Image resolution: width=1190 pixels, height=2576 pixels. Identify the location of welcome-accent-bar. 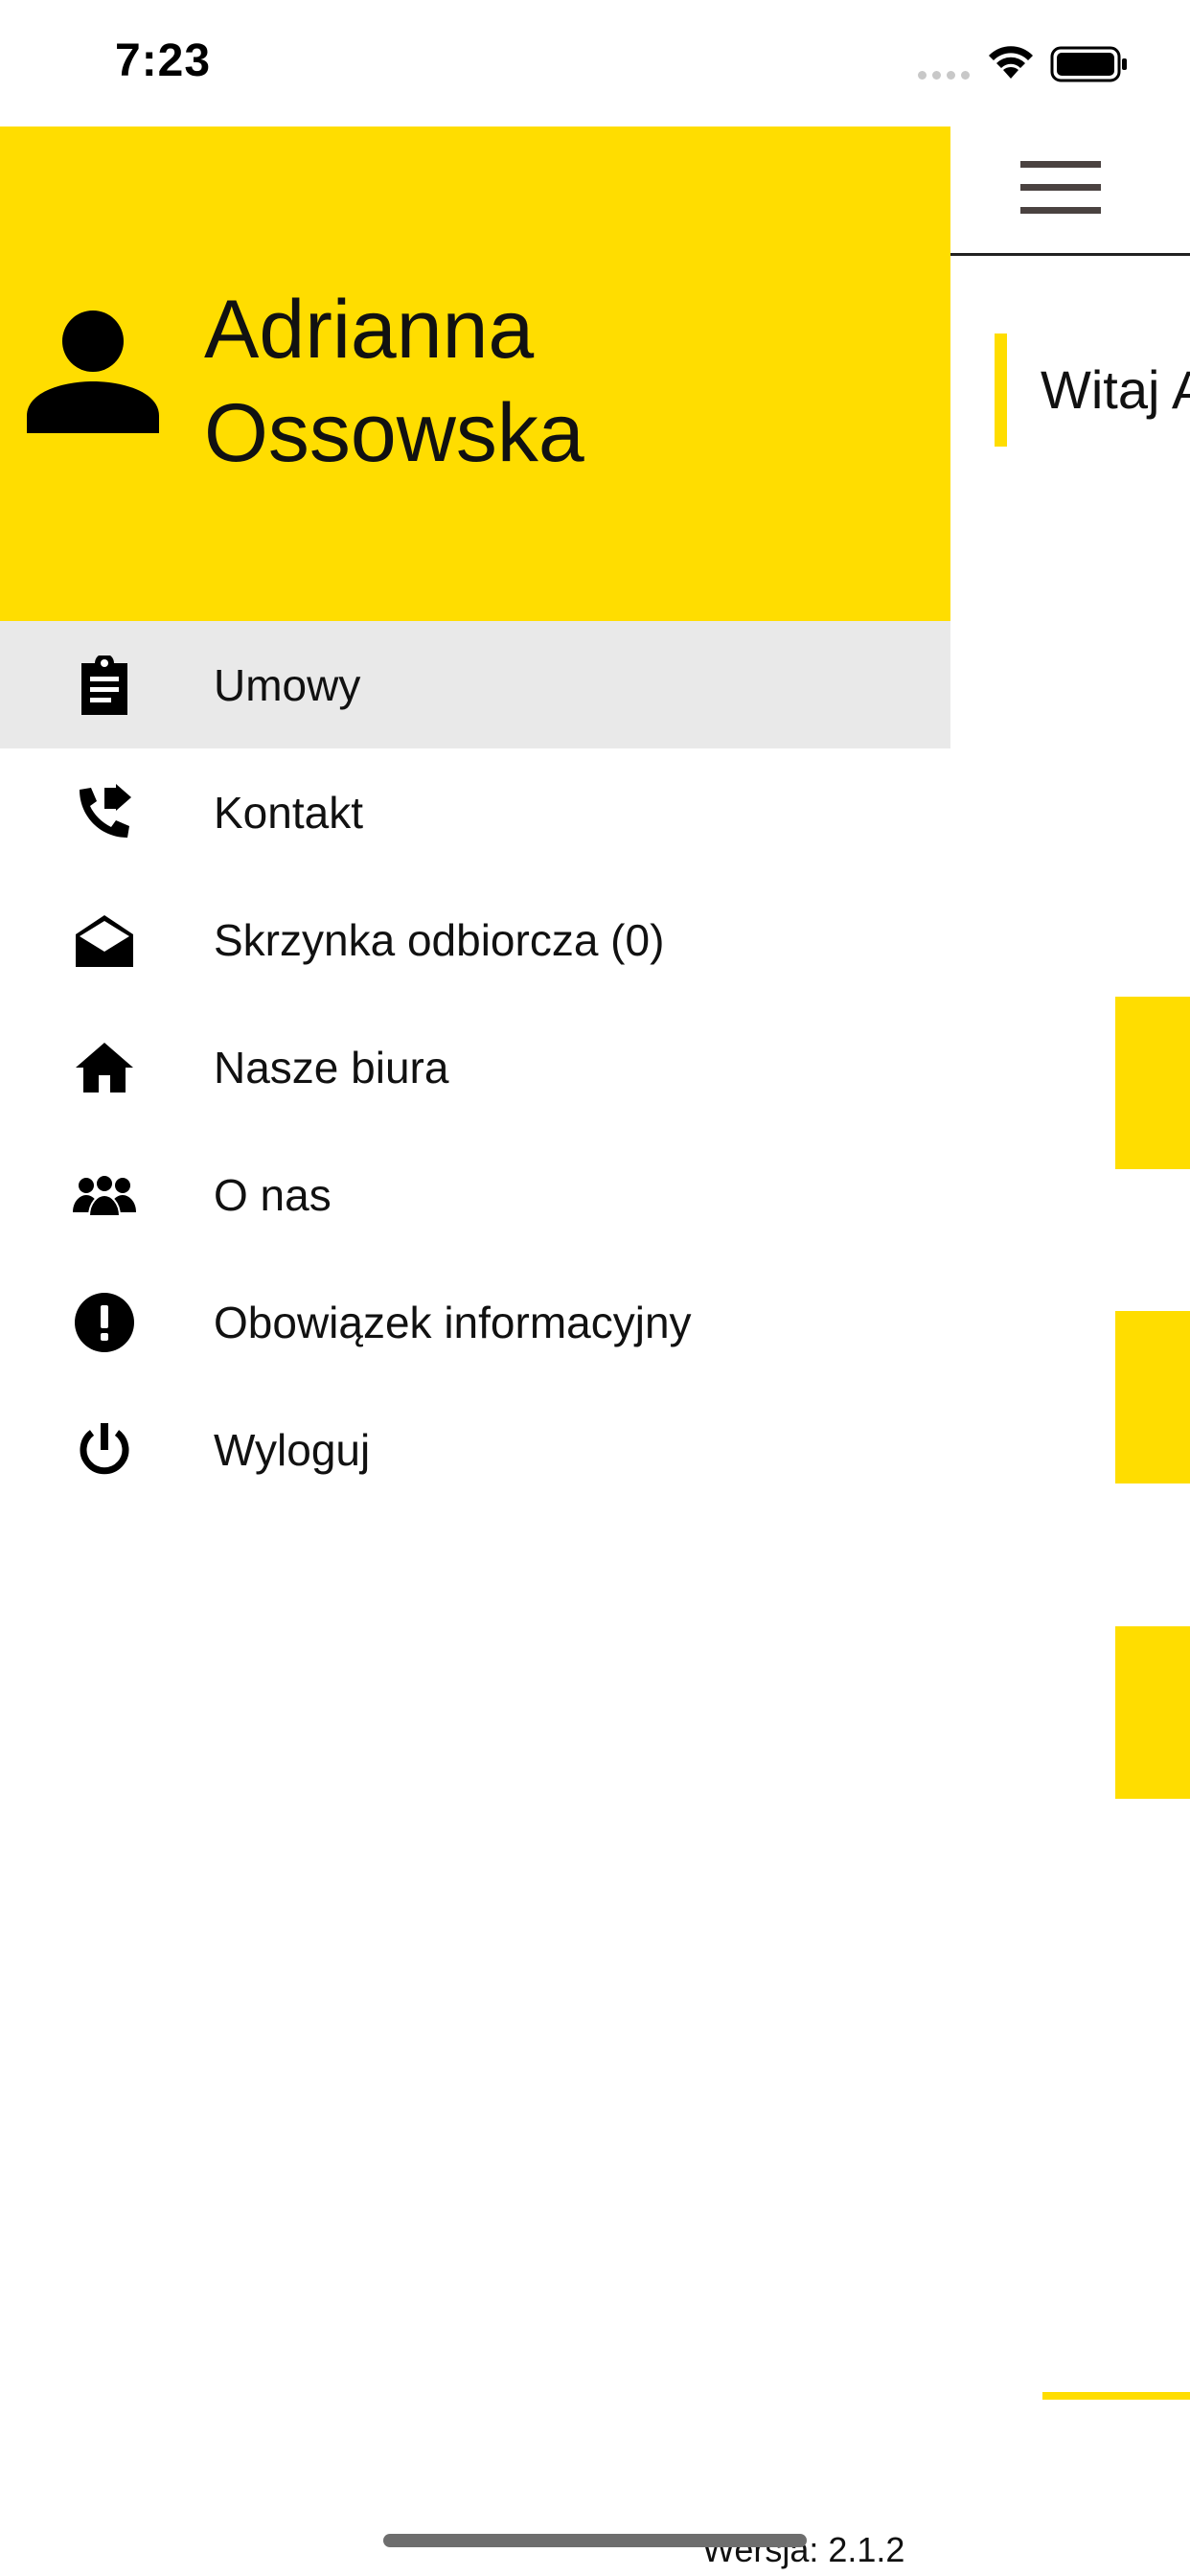
(1001, 390).